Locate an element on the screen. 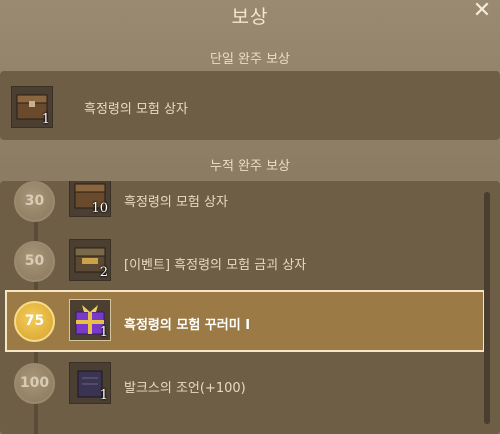 The image size is (500, 434). close-button: ✕ is located at coordinates (482, 12).